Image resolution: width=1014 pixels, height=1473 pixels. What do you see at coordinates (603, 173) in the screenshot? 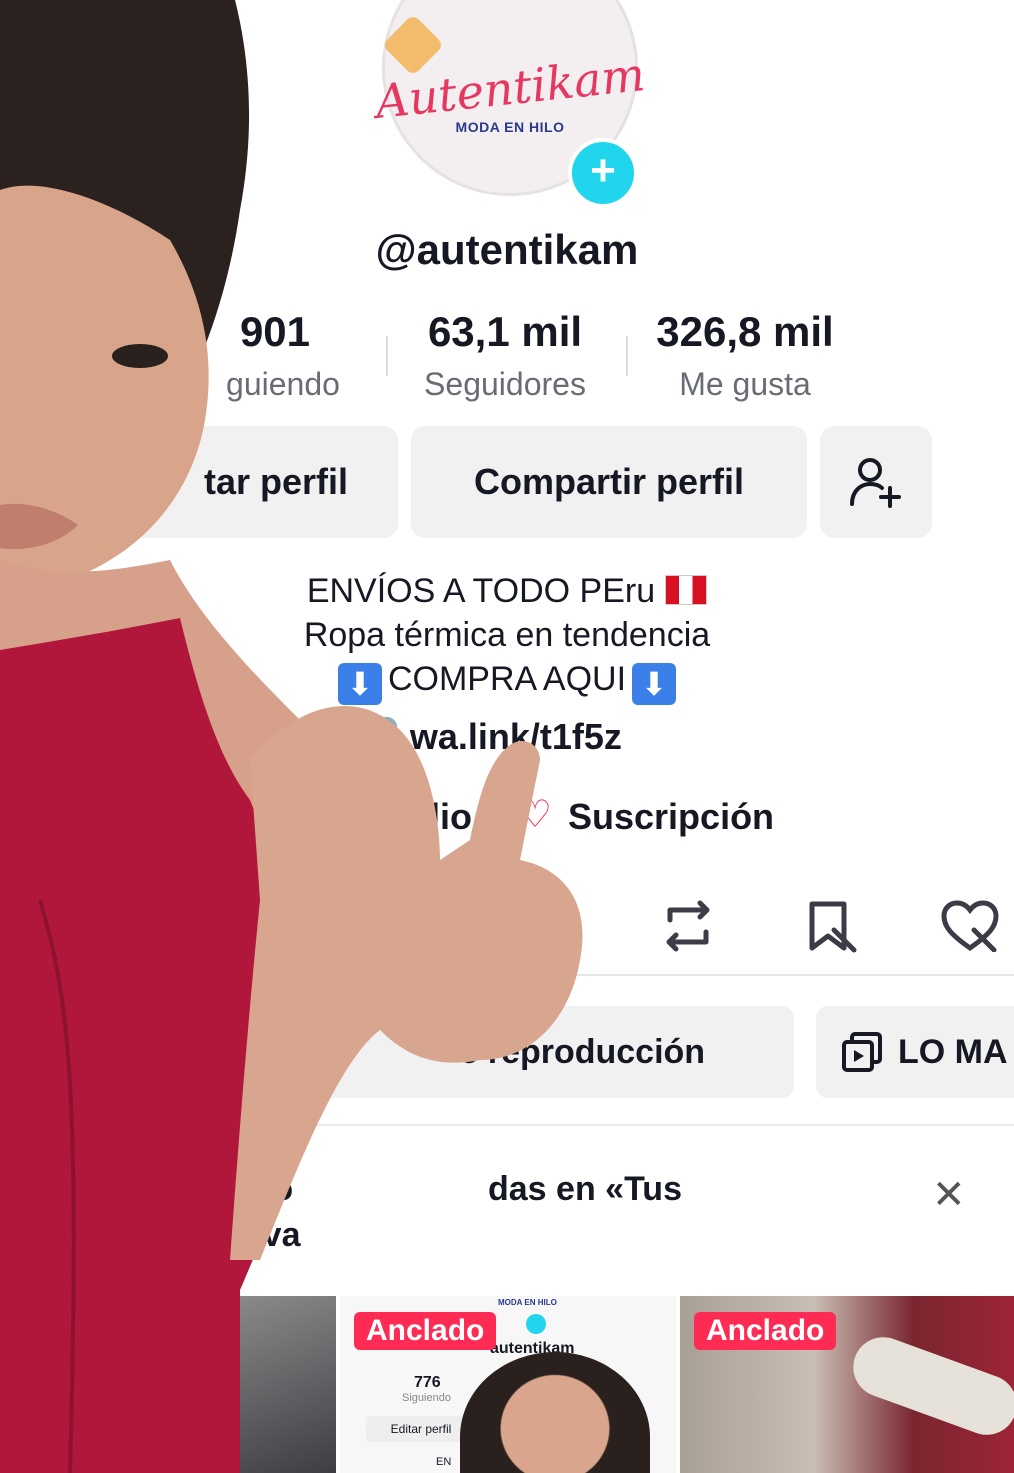
I see `add-story-plus-icon: +` at bounding box center [603, 173].